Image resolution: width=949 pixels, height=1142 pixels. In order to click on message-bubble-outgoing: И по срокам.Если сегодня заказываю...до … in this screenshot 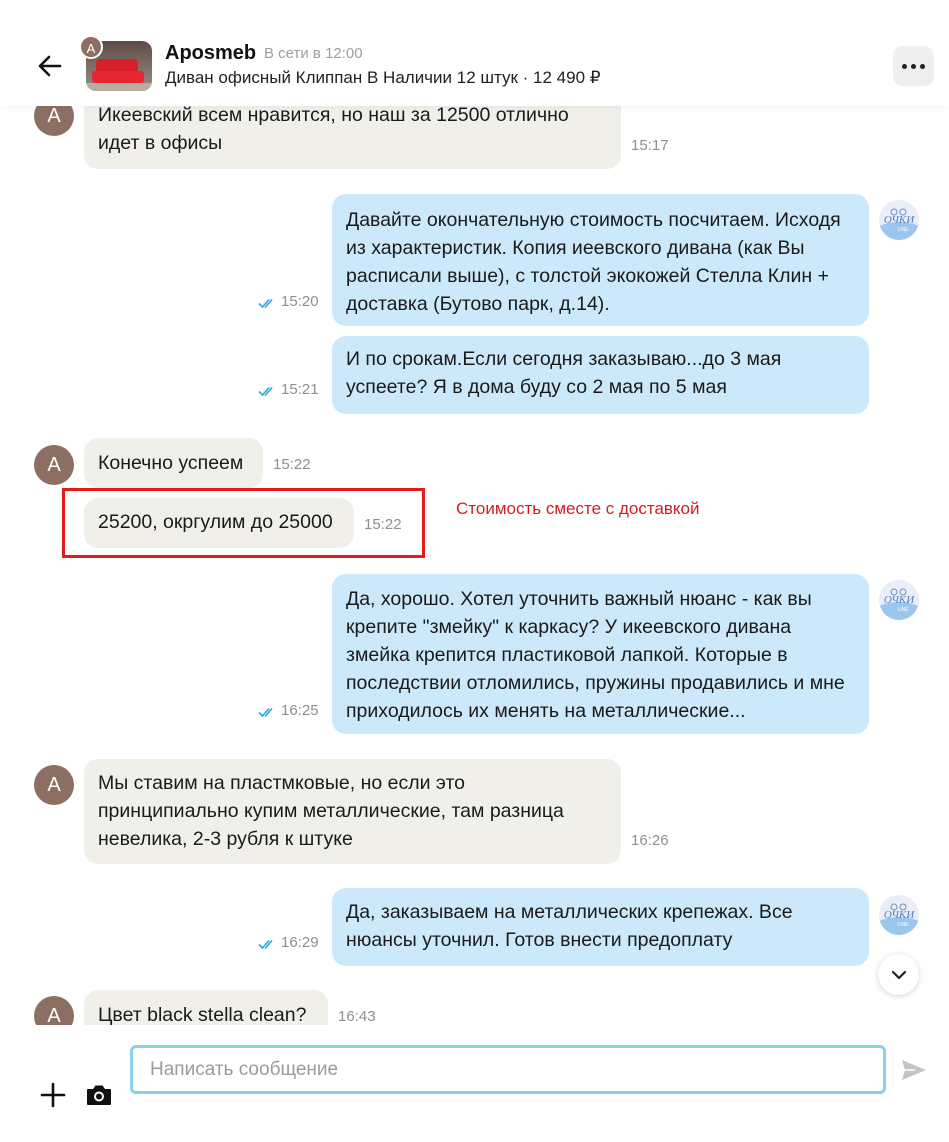, I will do `click(600, 375)`.